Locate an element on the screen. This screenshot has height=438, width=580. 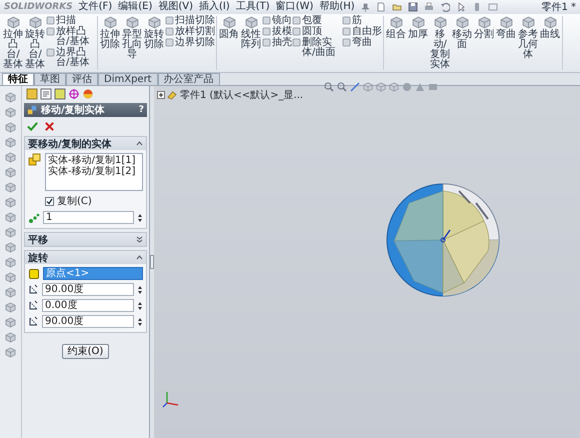
tab: 办公室产品 is located at coordinates (189, 79).